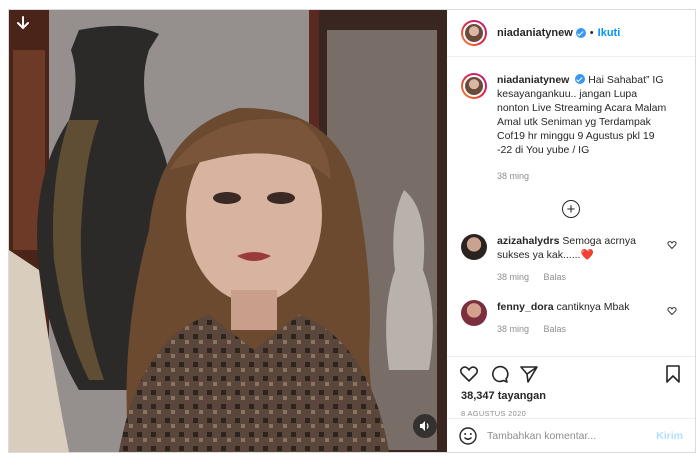  I want to click on comment-composer: Kirim, so click(571, 435).